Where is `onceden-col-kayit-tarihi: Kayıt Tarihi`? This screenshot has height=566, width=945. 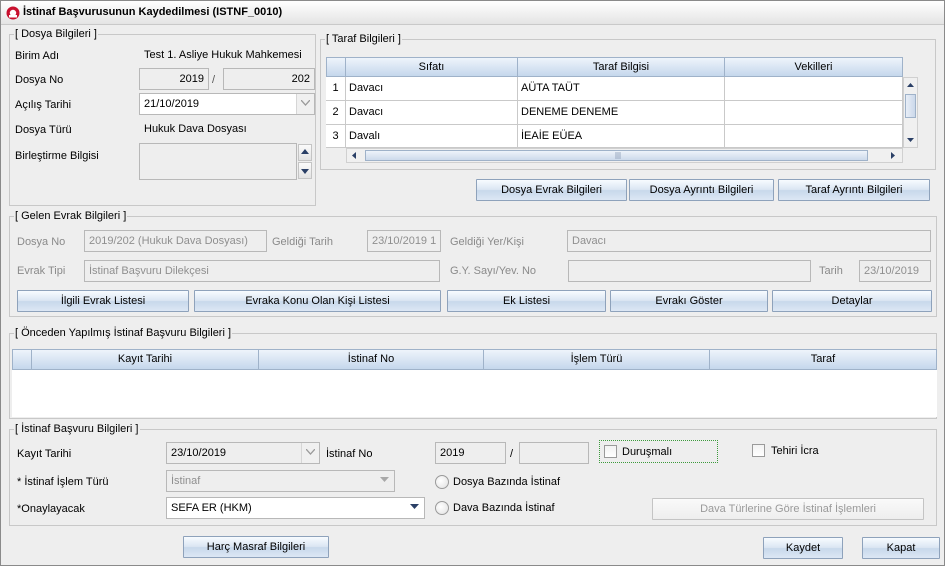
onceden-col-kayit-tarihi: Kayıt Tarihi is located at coordinates (145, 359).